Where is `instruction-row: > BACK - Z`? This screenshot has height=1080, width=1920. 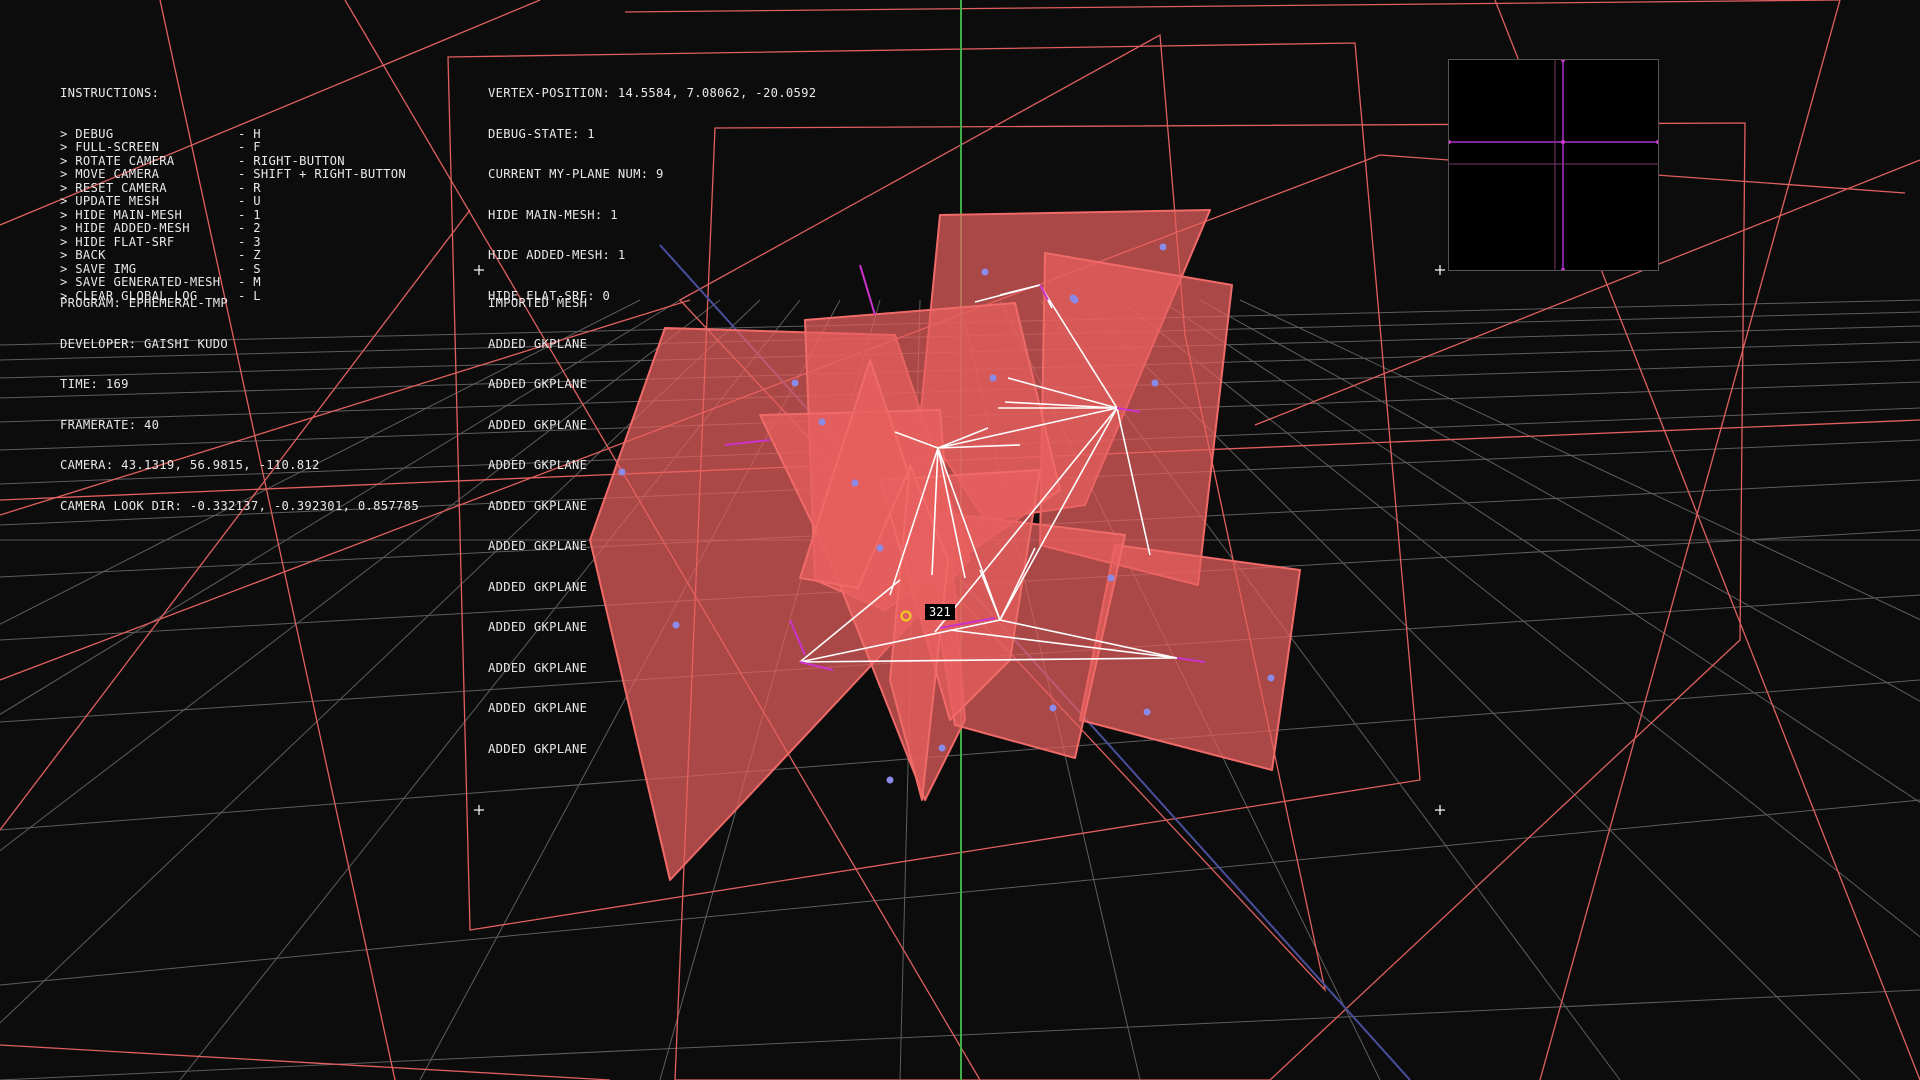
instruction-row: > BACK - Z is located at coordinates (160, 255).